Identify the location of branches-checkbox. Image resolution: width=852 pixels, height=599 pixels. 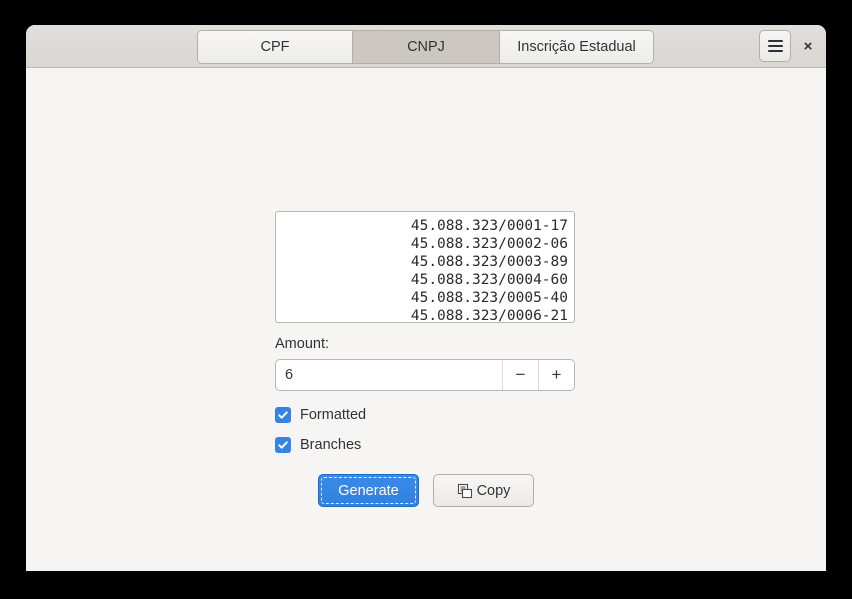
(283, 445).